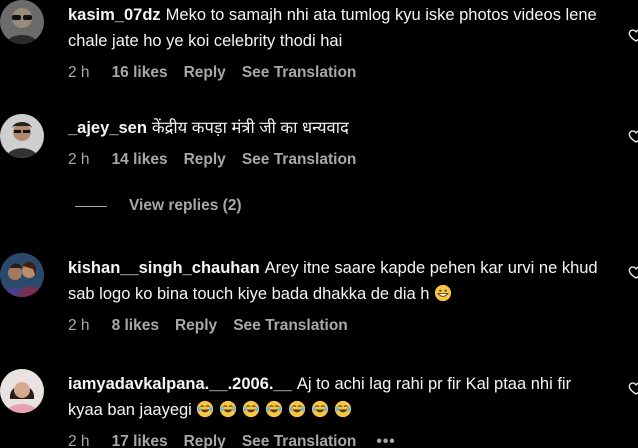  What do you see at coordinates (114, 15) in the screenshot?
I see `username: kasim_07dz` at bounding box center [114, 15].